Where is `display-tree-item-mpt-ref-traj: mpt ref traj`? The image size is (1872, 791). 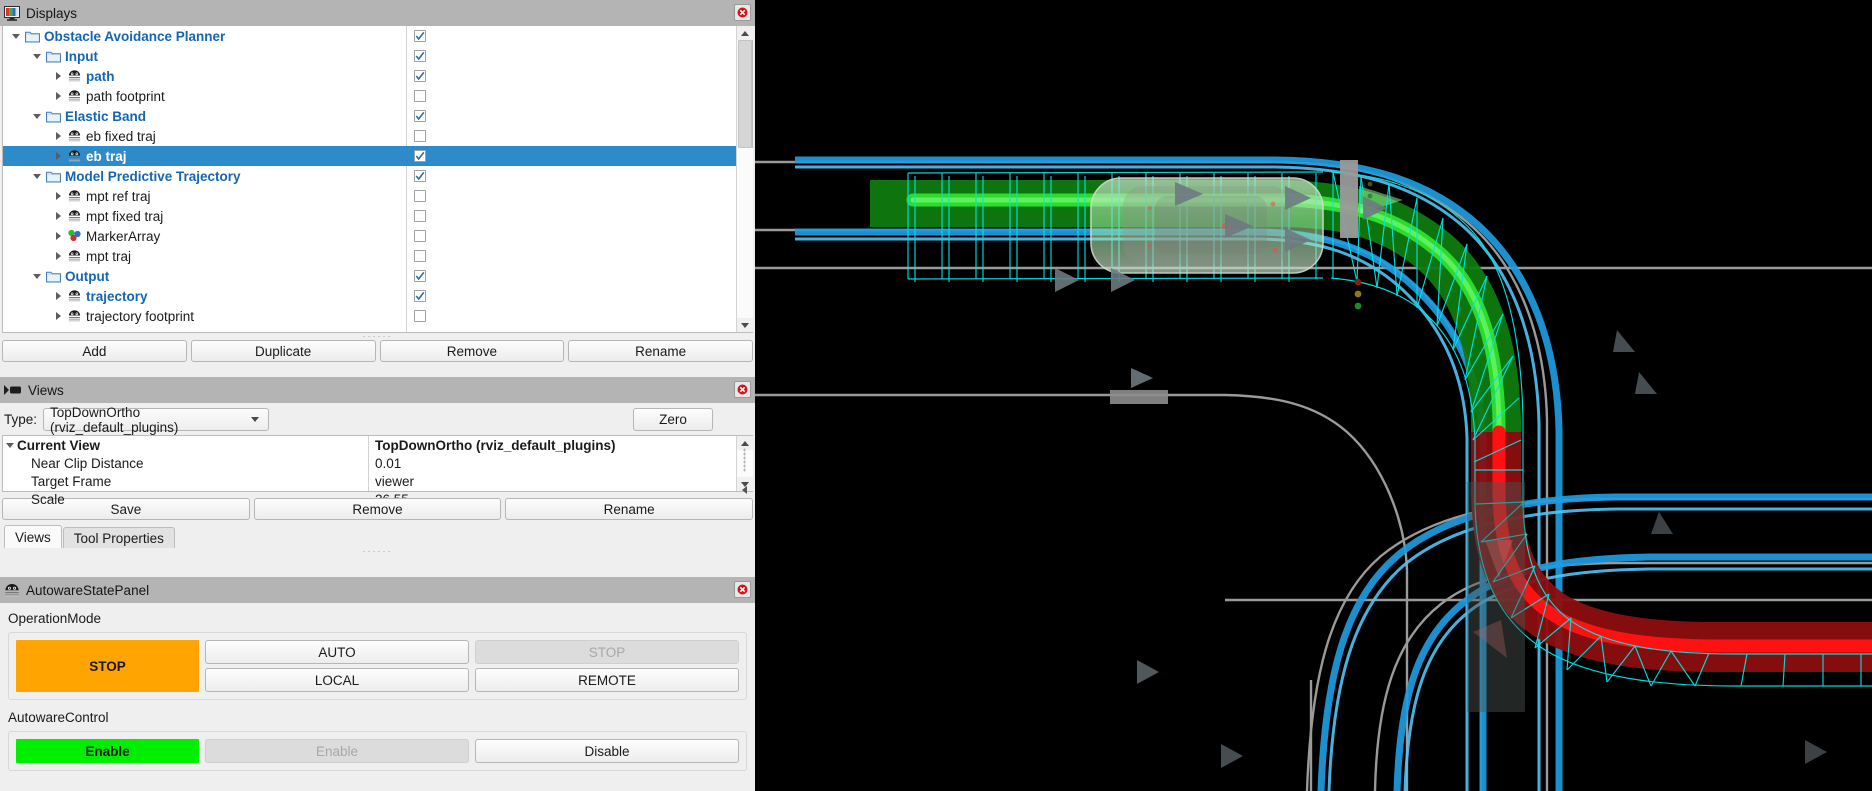 display-tree-item-mpt-ref-traj: mpt ref traj is located at coordinates (204, 196).